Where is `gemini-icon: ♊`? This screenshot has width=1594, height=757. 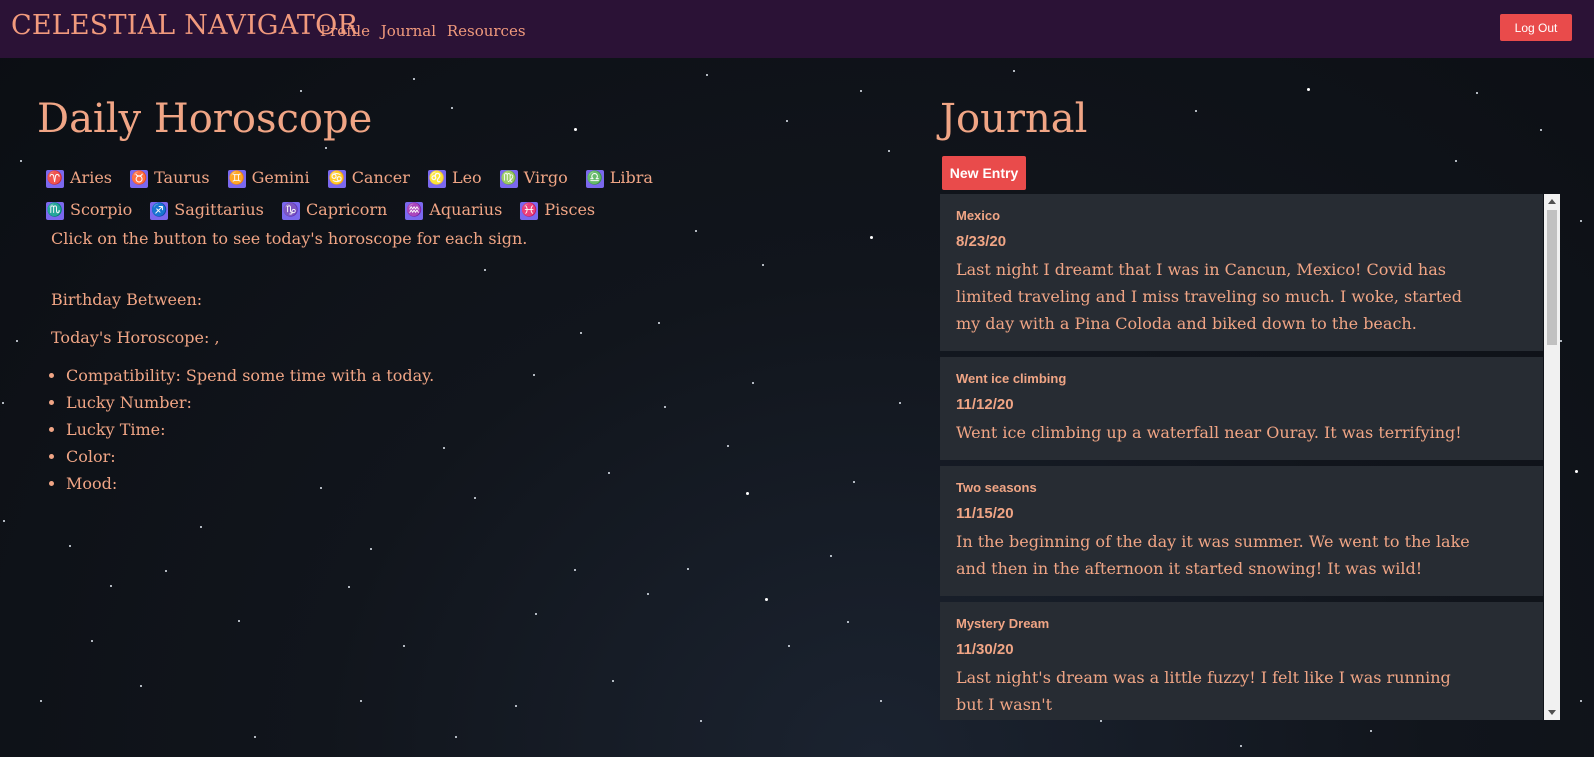
gemini-icon: ♊ is located at coordinates (236, 179).